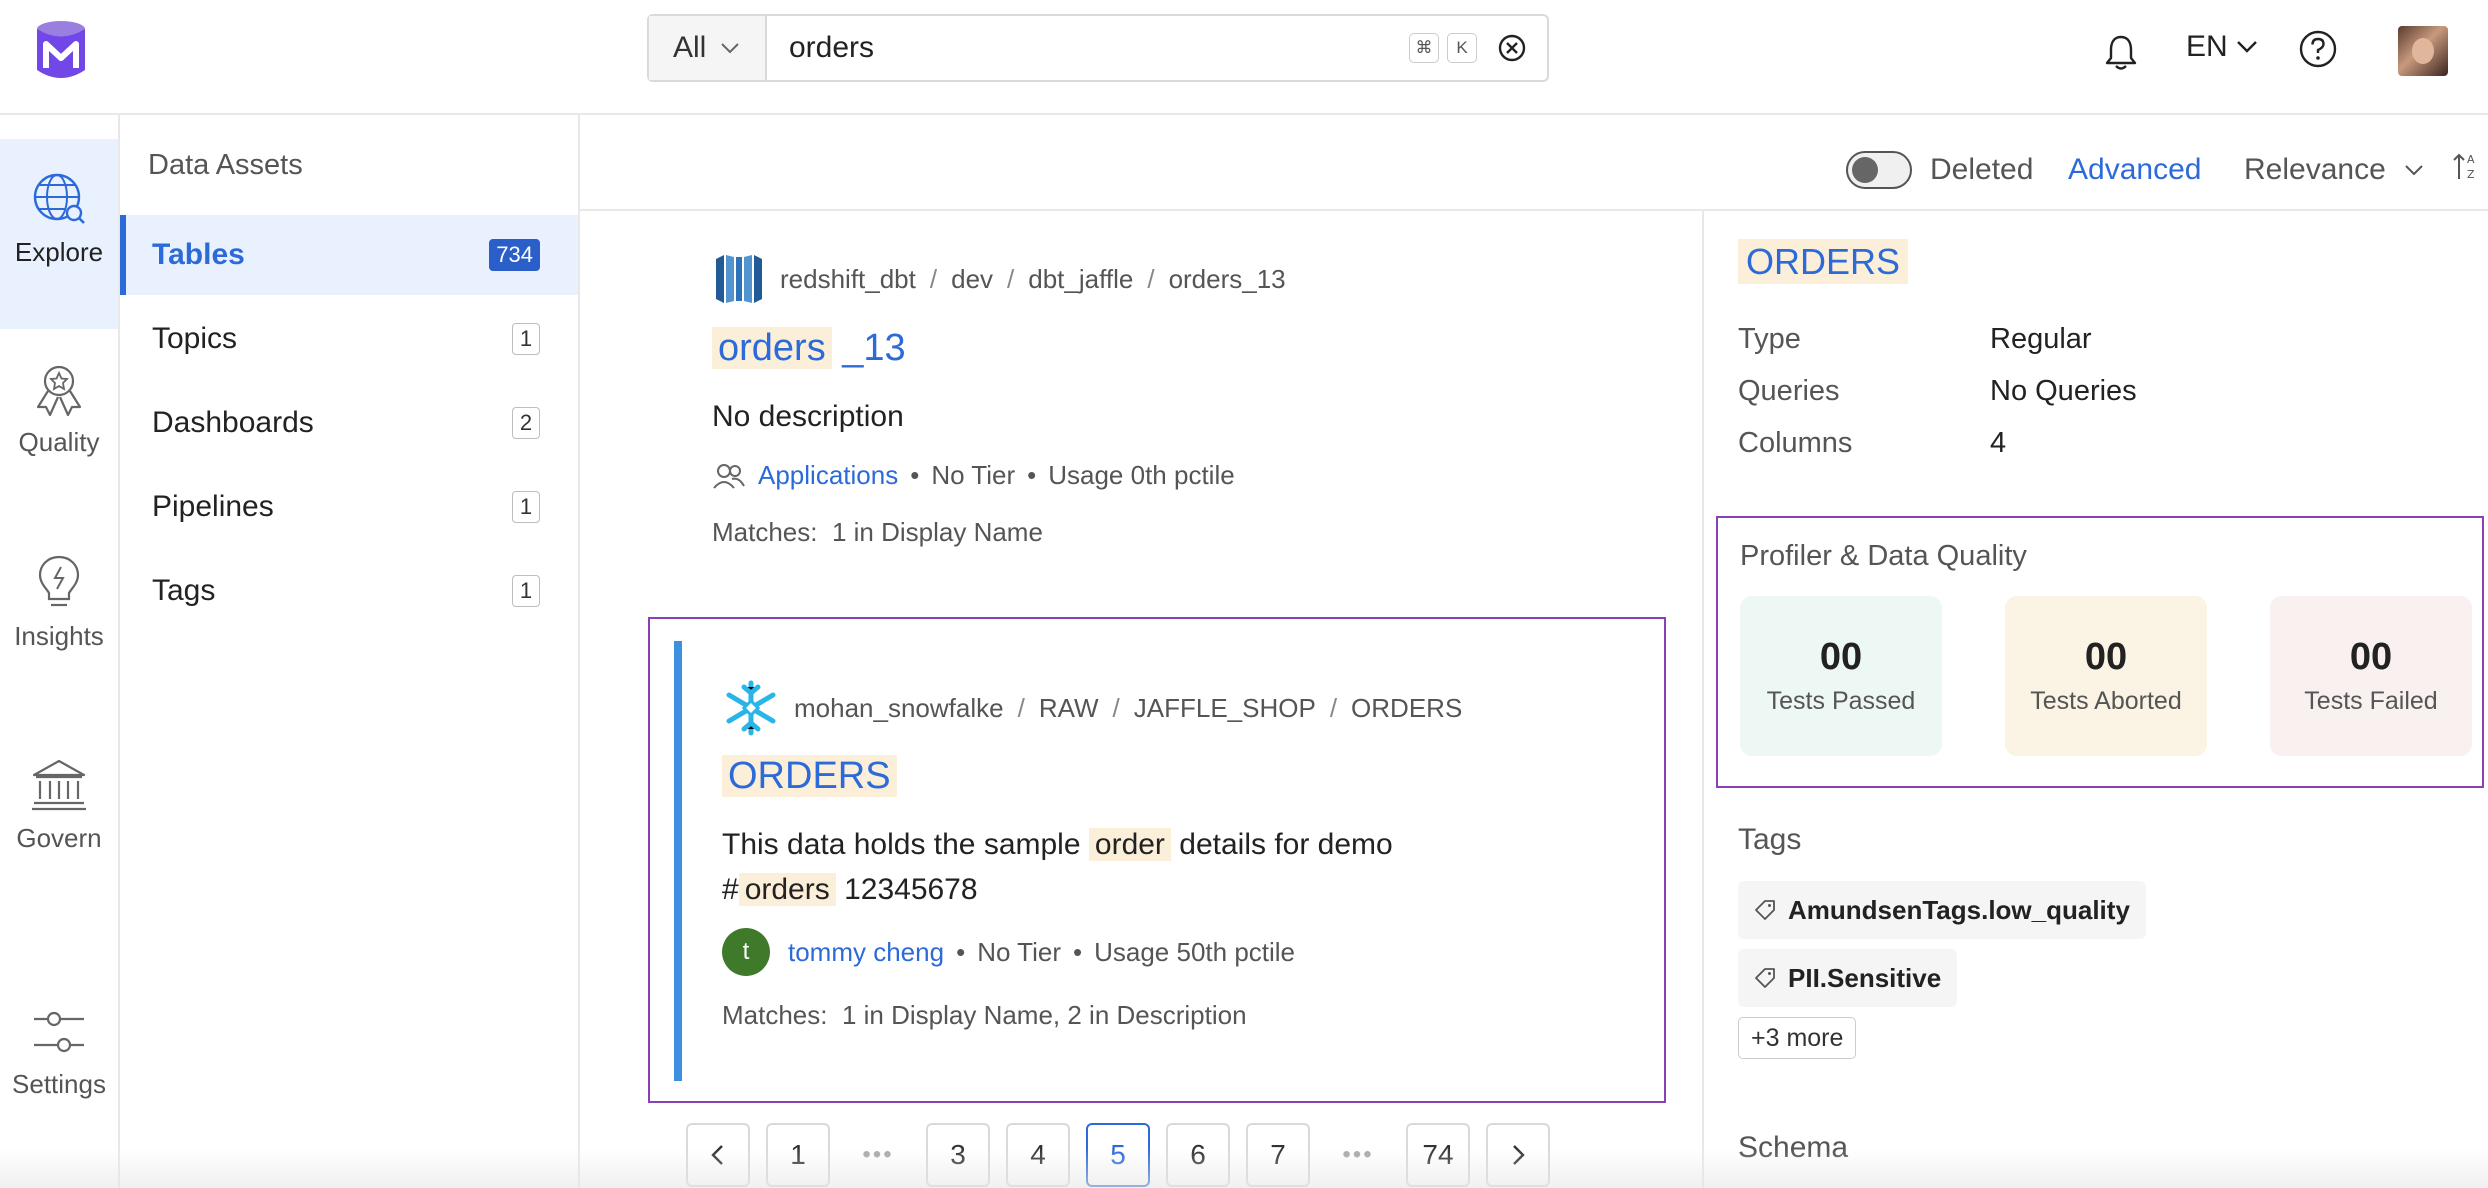 This screenshot has height=1188, width=2488. I want to click on sort-dropdown: Relevance, so click(2334, 170).